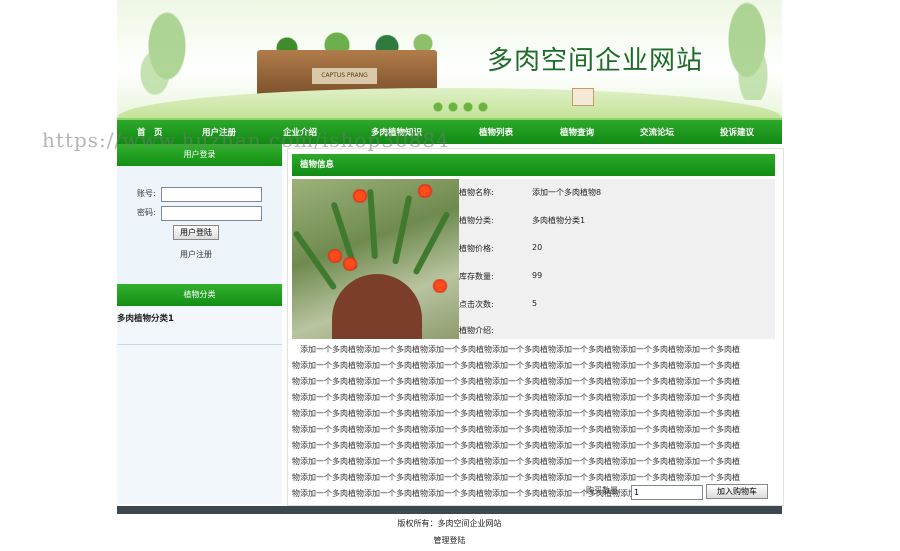 The height and width of the screenshot is (551, 900). What do you see at coordinates (537, 275) in the screenshot?
I see `stock-value: 99` at bounding box center [537, 275].